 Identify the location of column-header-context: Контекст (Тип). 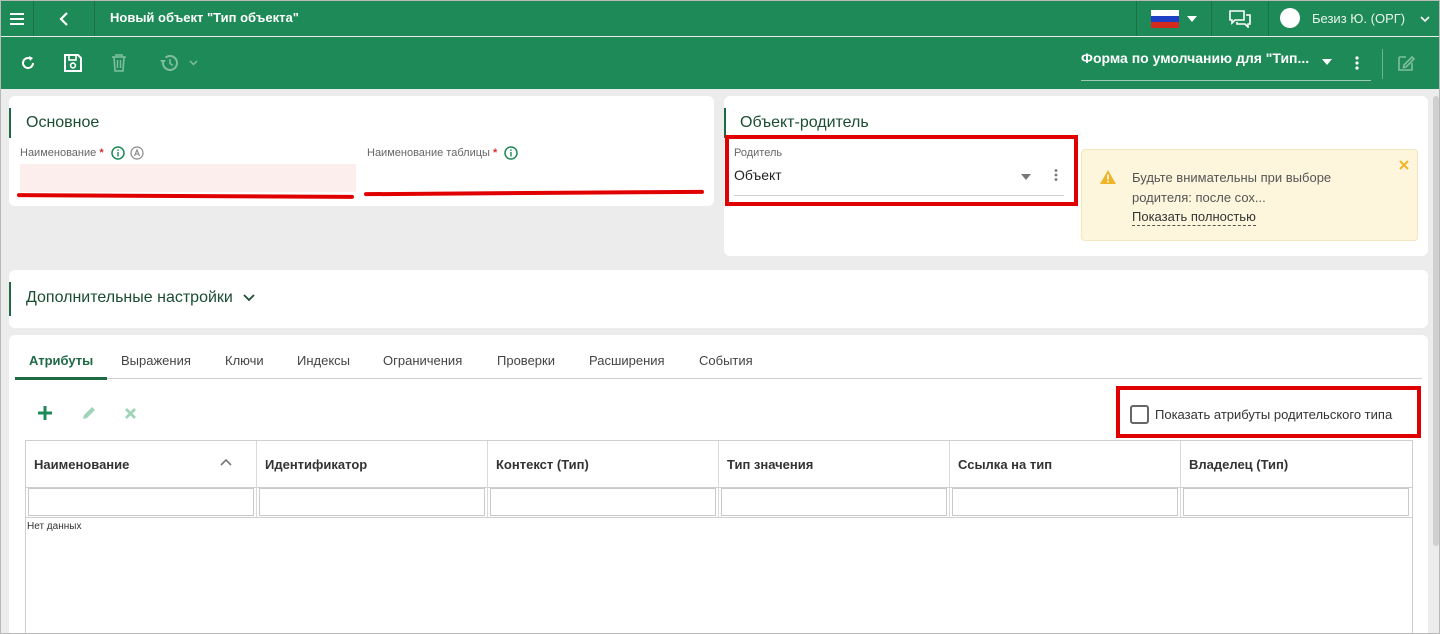
(603, 464).